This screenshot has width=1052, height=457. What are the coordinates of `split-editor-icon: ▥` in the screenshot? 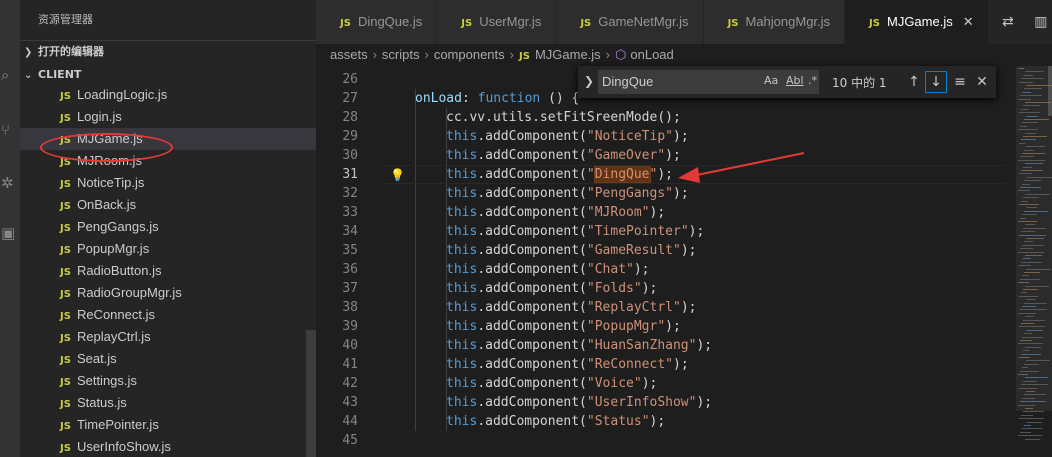 It's located at (1040, 22).